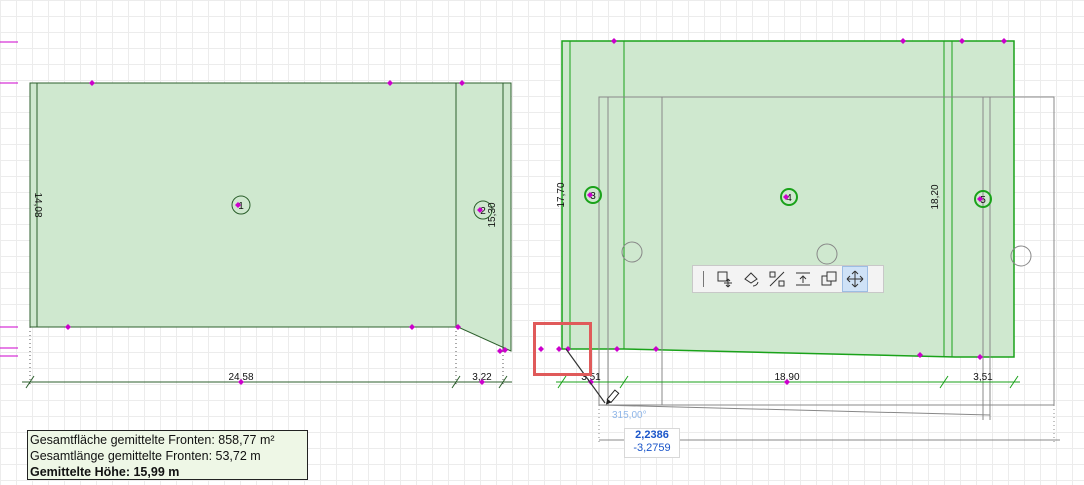  I want to click on tracker-value-1: 2,2386, so click(652, 435).